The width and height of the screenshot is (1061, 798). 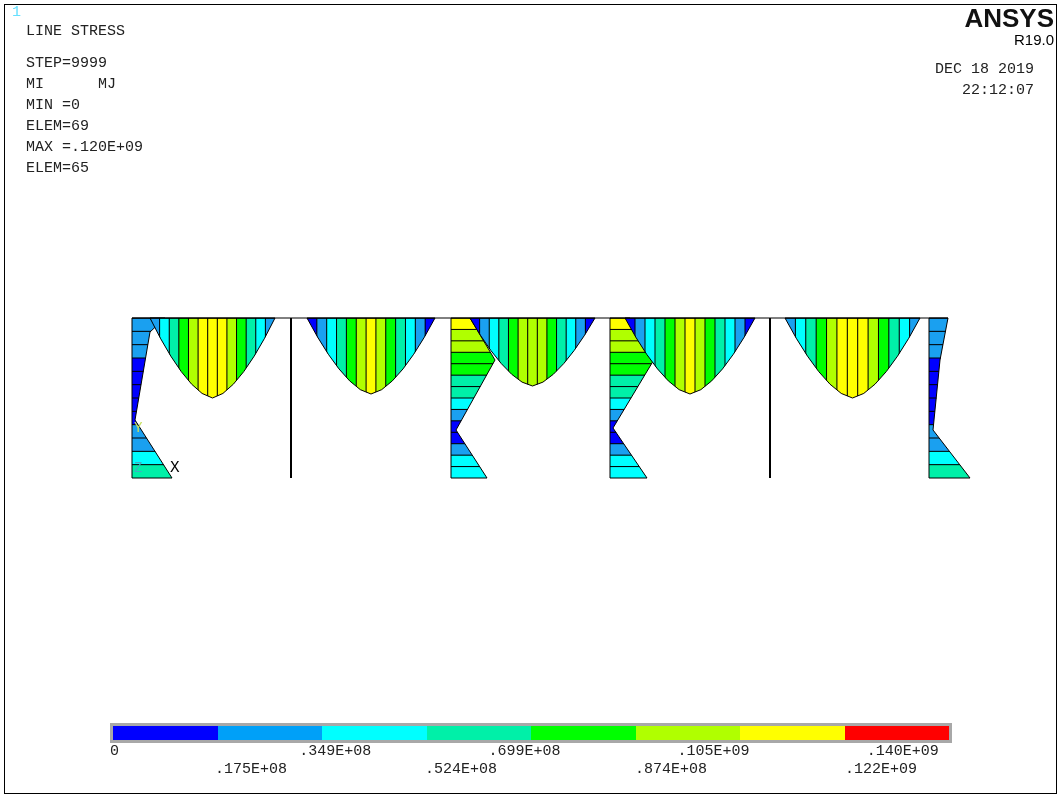 I want to click on z-axis-label: Z, so click(x=138, y=468).